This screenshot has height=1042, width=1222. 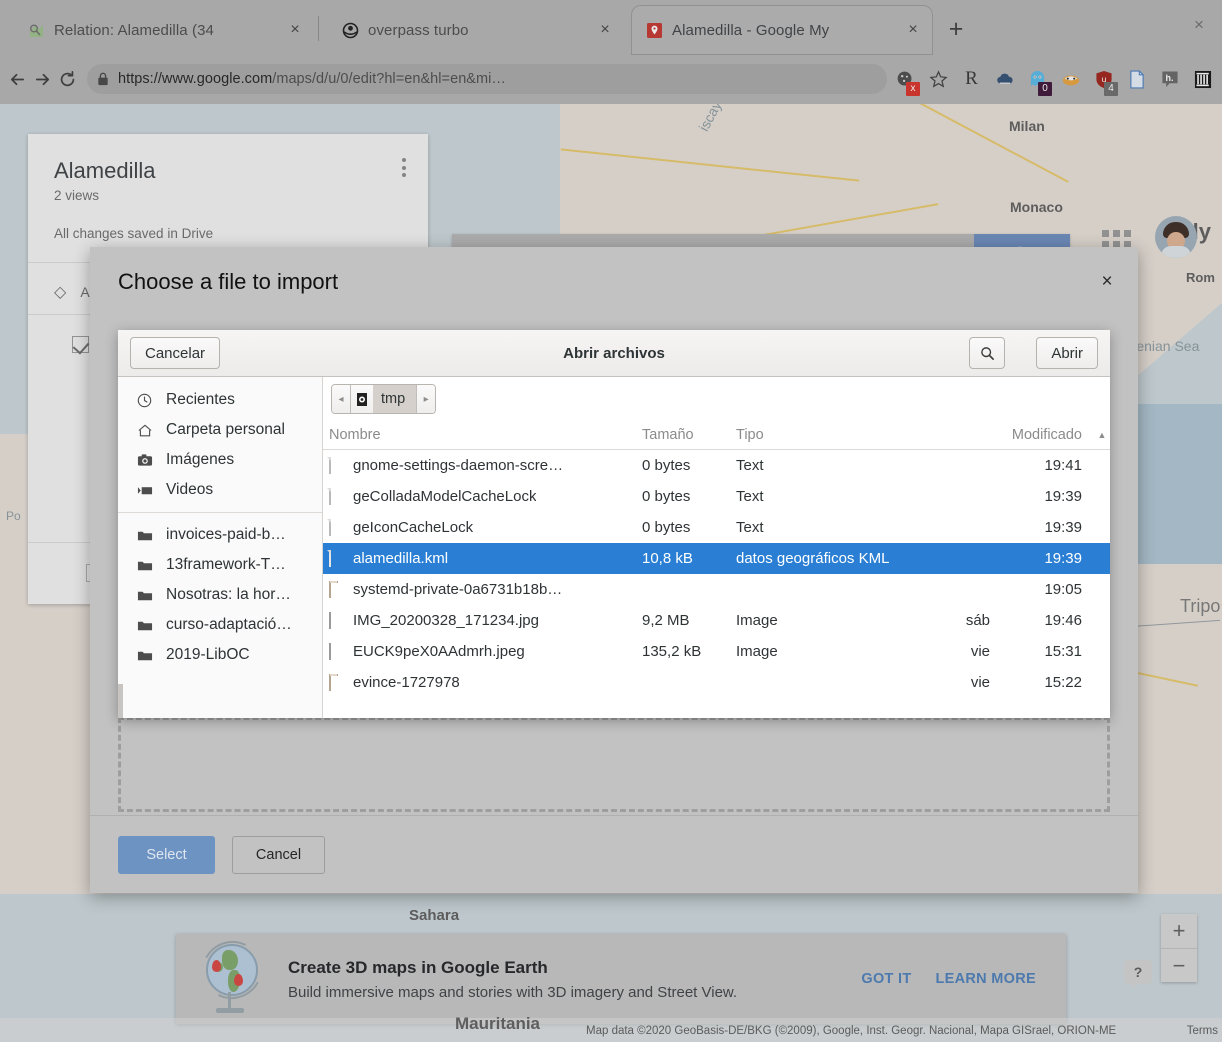 What do you see at coordinates (479, 435) in the screenshot?
I see `column-header-name: Nombre` at bounding box center [479, 435].